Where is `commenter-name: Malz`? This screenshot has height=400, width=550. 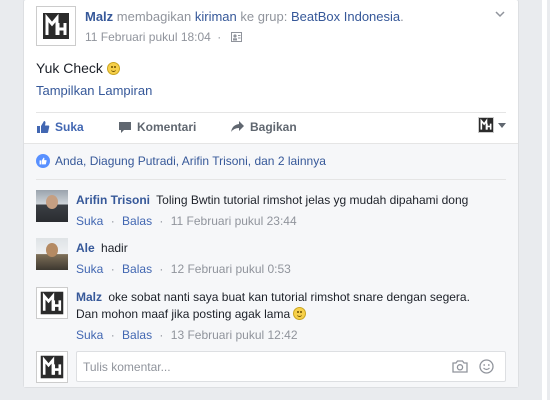 commenter-name: Malz is located at coordinates (89, 297).